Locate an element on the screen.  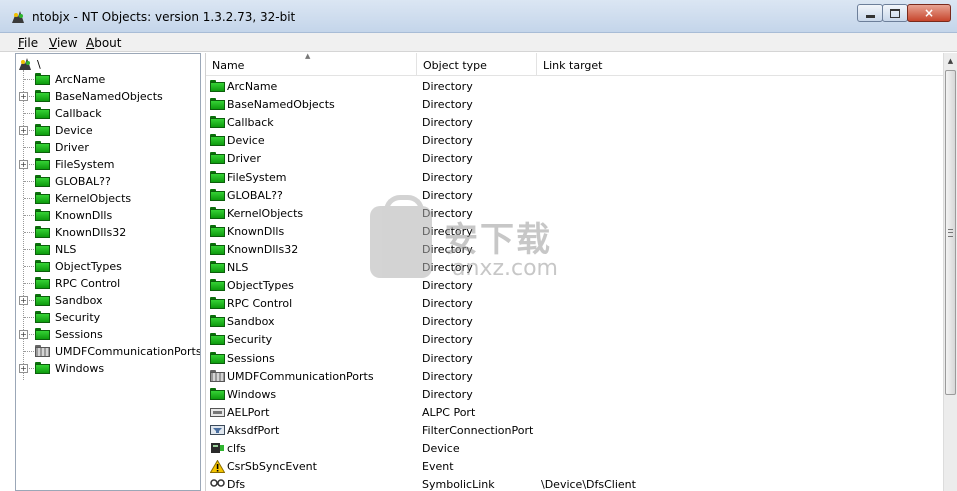
column-header-type: Object type is located at coordinates (477, 64).